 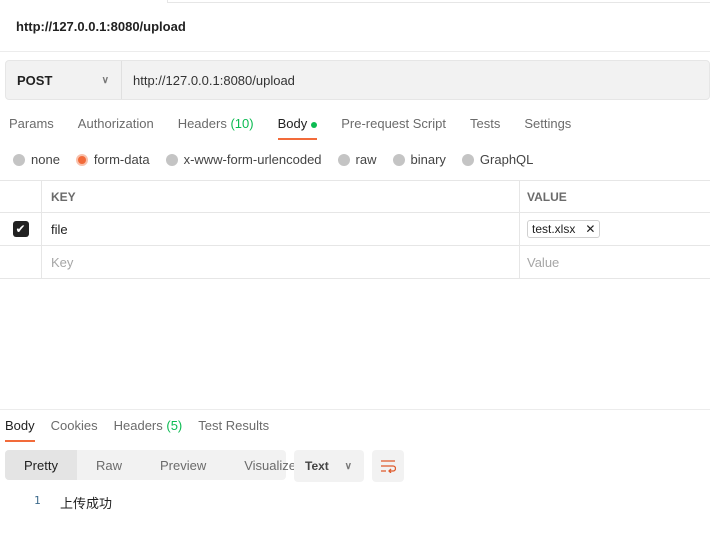 I want to click on wrap-lines-icon, so click(x=388, y=466).